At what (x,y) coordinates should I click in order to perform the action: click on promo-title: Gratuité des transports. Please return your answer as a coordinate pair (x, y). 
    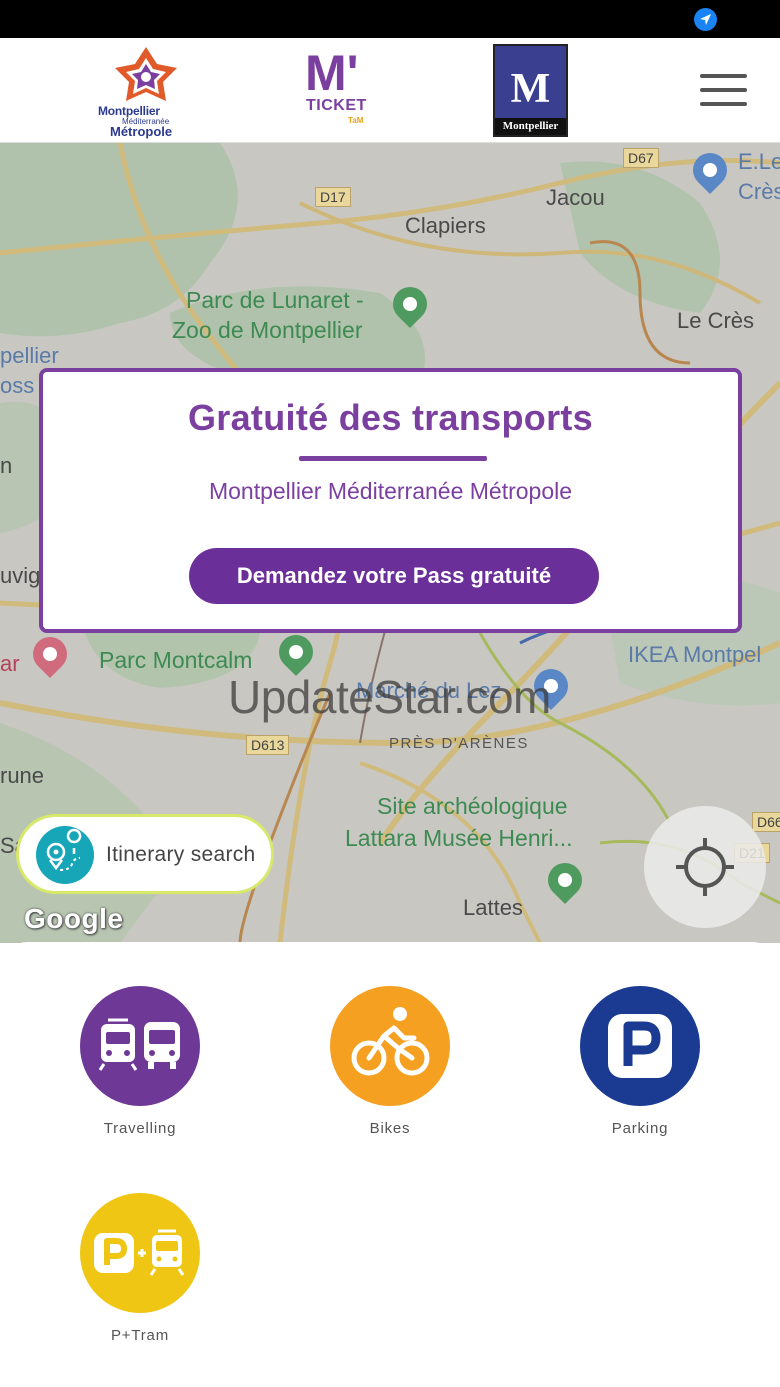
    Looking at the image, I should click on (390, 417).